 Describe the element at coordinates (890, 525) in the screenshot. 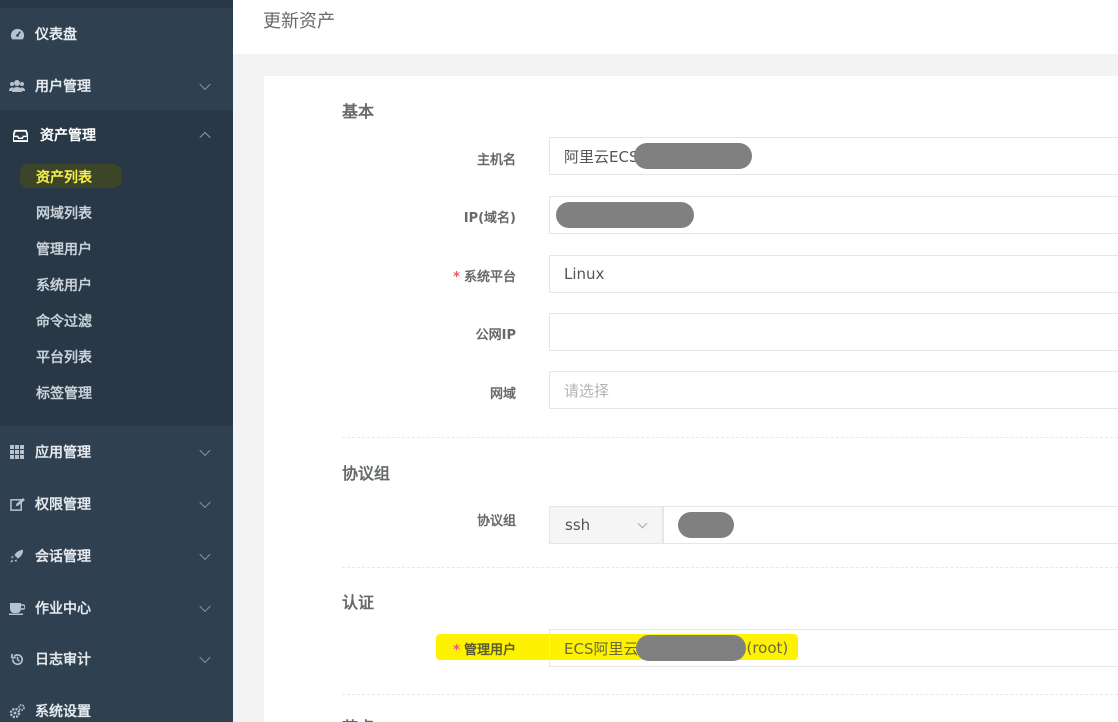

I see `protocol-port-input` at that location.